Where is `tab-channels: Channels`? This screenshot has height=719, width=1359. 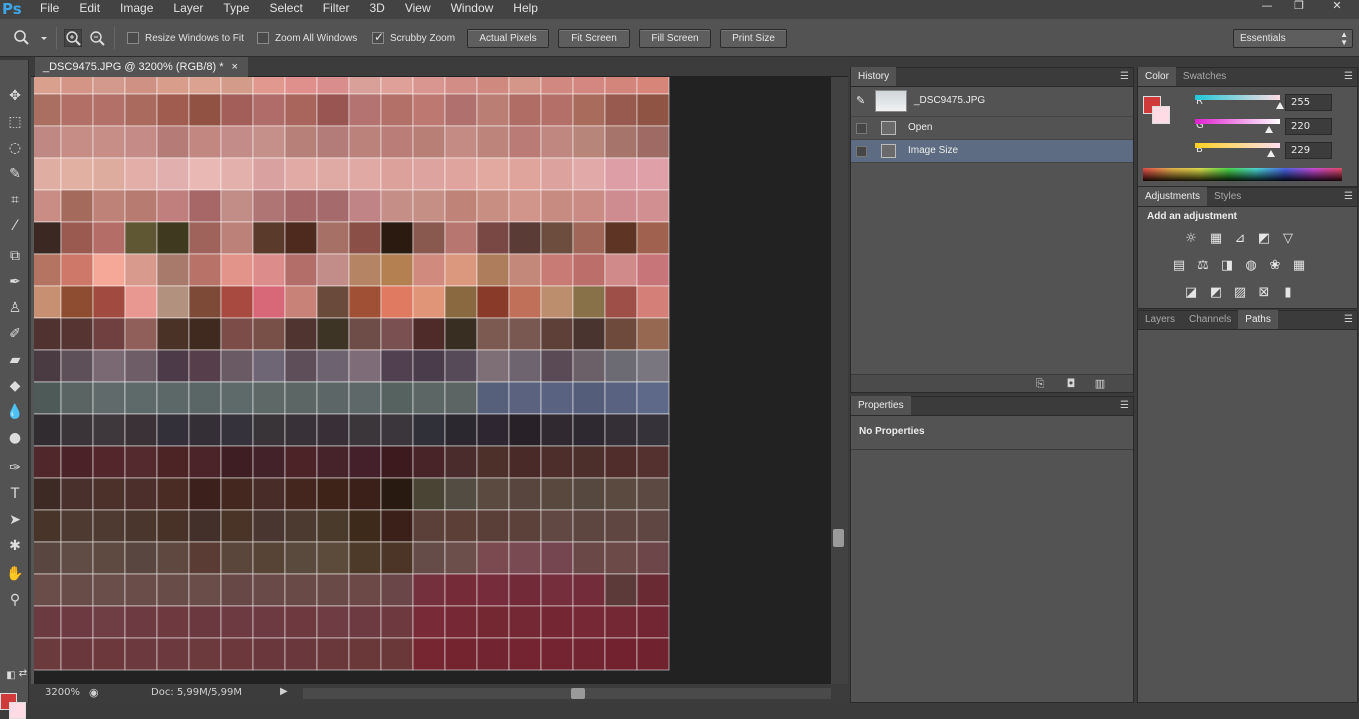
tab-channels: Channels is located at coordinates (1210, 319).